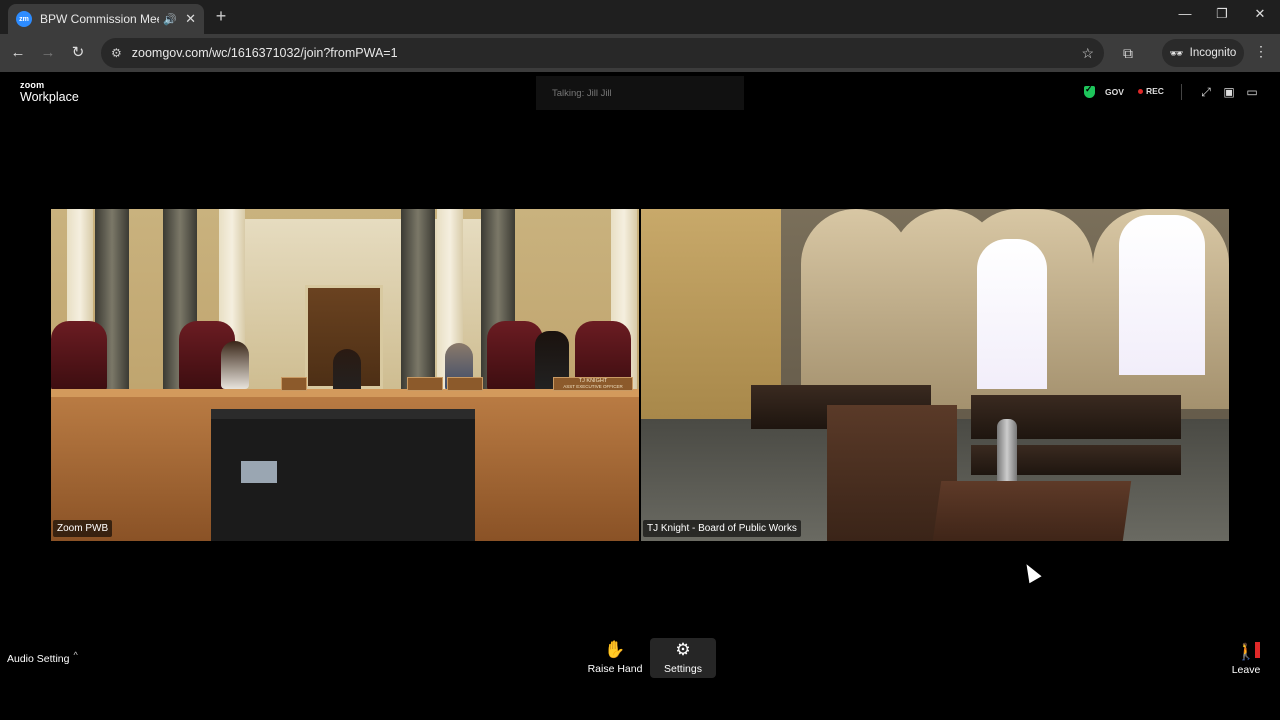 The height and width of the screenshot is (720, 1280). Describe the element at coordinates (1222, 14) in the screenshot. I see `restore-icon: ❐` at that location.